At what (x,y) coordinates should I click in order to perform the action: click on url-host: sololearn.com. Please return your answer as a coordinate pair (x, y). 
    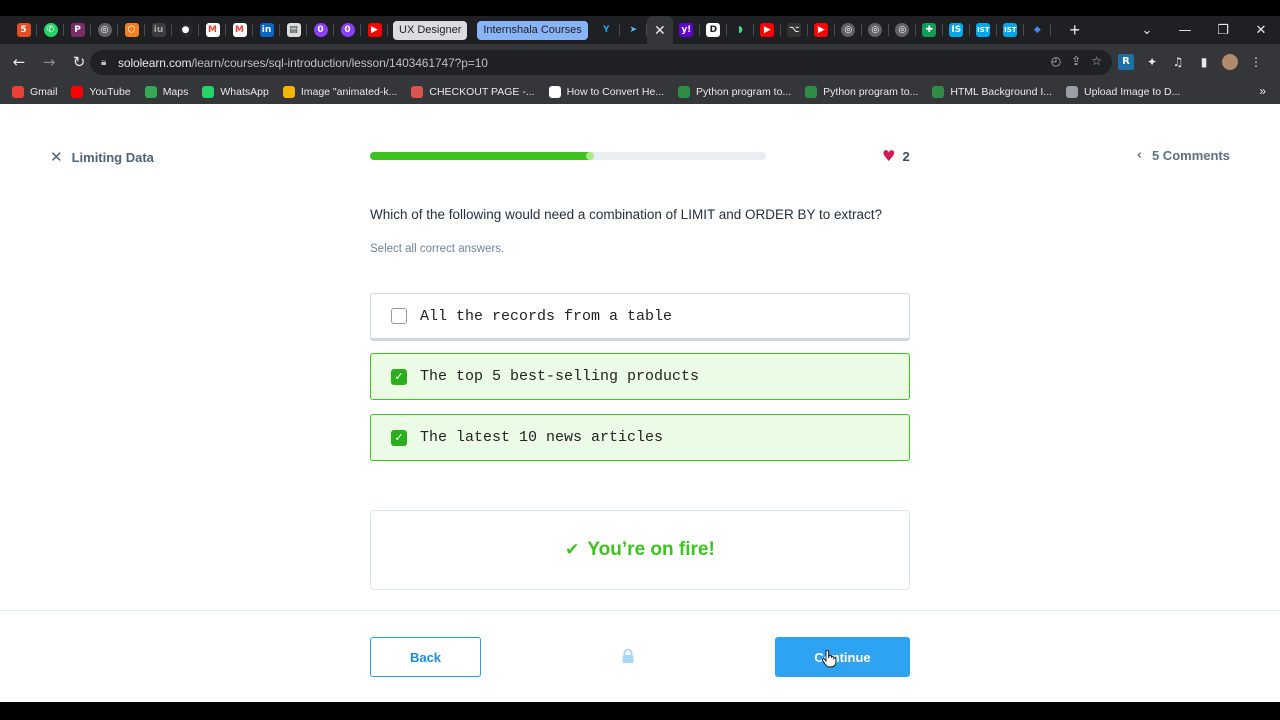
    Looking at the image, I should click on (155, 62).